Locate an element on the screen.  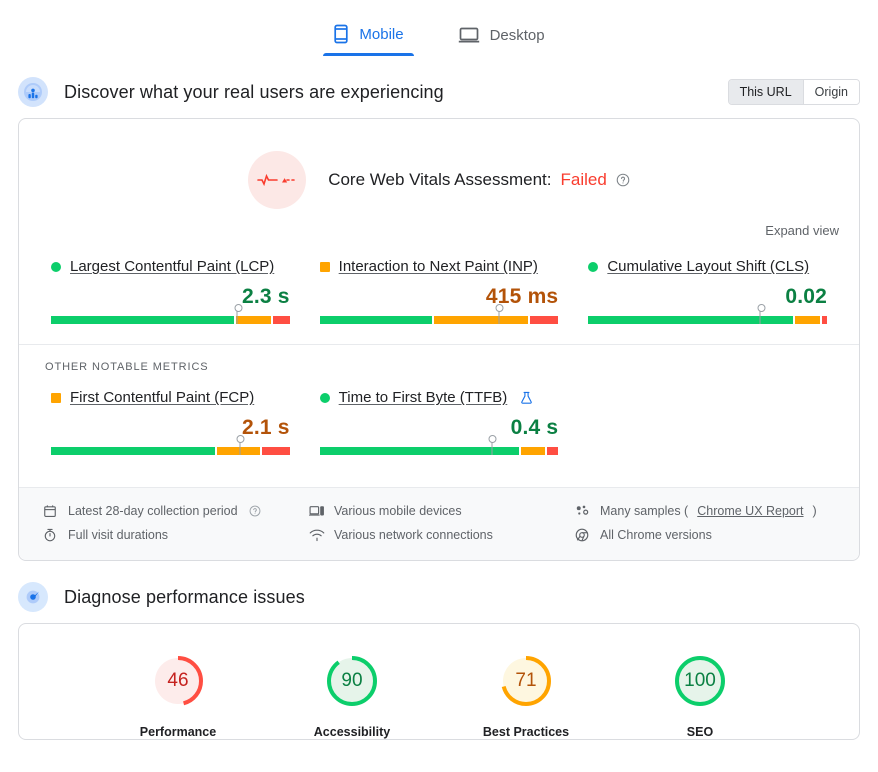
lab-section-header: Diagnose performance issues is located at coordinates (439, 597).